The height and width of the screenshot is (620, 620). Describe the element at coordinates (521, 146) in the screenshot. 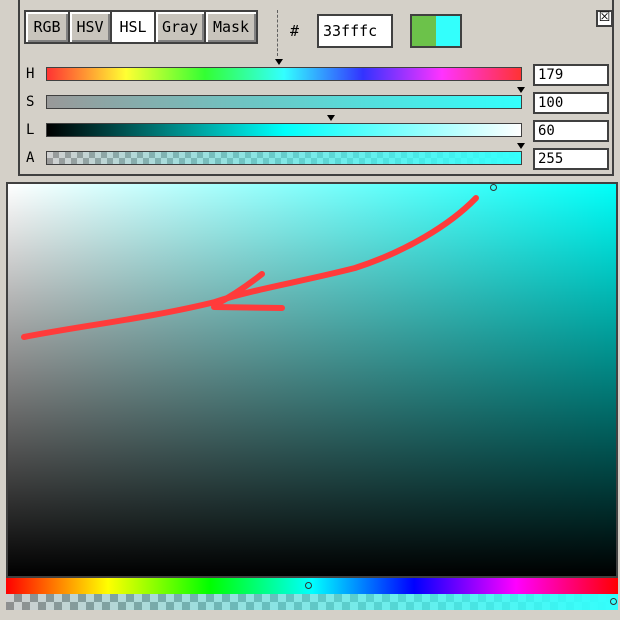

I see `alpha-slider-marker` at that location.